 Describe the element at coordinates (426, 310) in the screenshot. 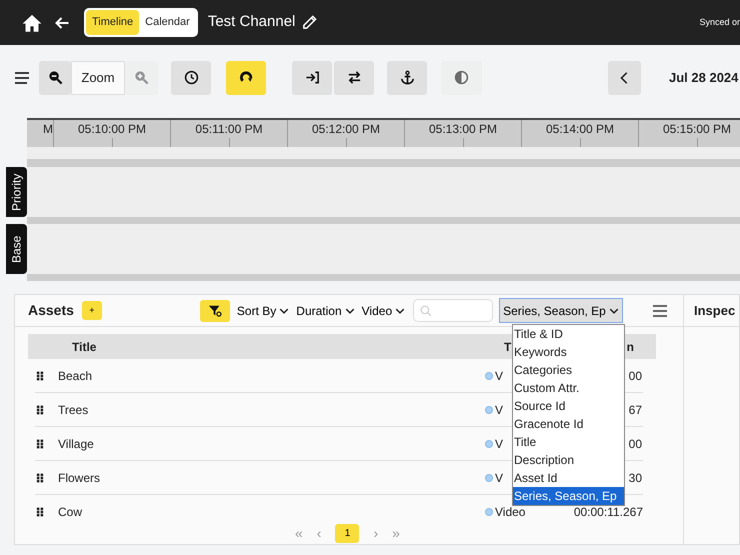

I see `search-icon` at that location.